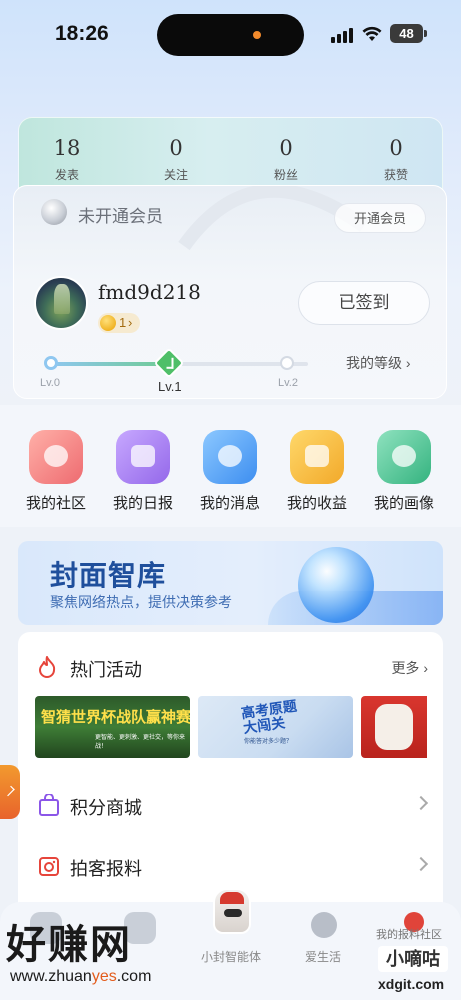 This screenshot has height=1000, width=461. I want to click on indicator-dot, so click(257, 35).